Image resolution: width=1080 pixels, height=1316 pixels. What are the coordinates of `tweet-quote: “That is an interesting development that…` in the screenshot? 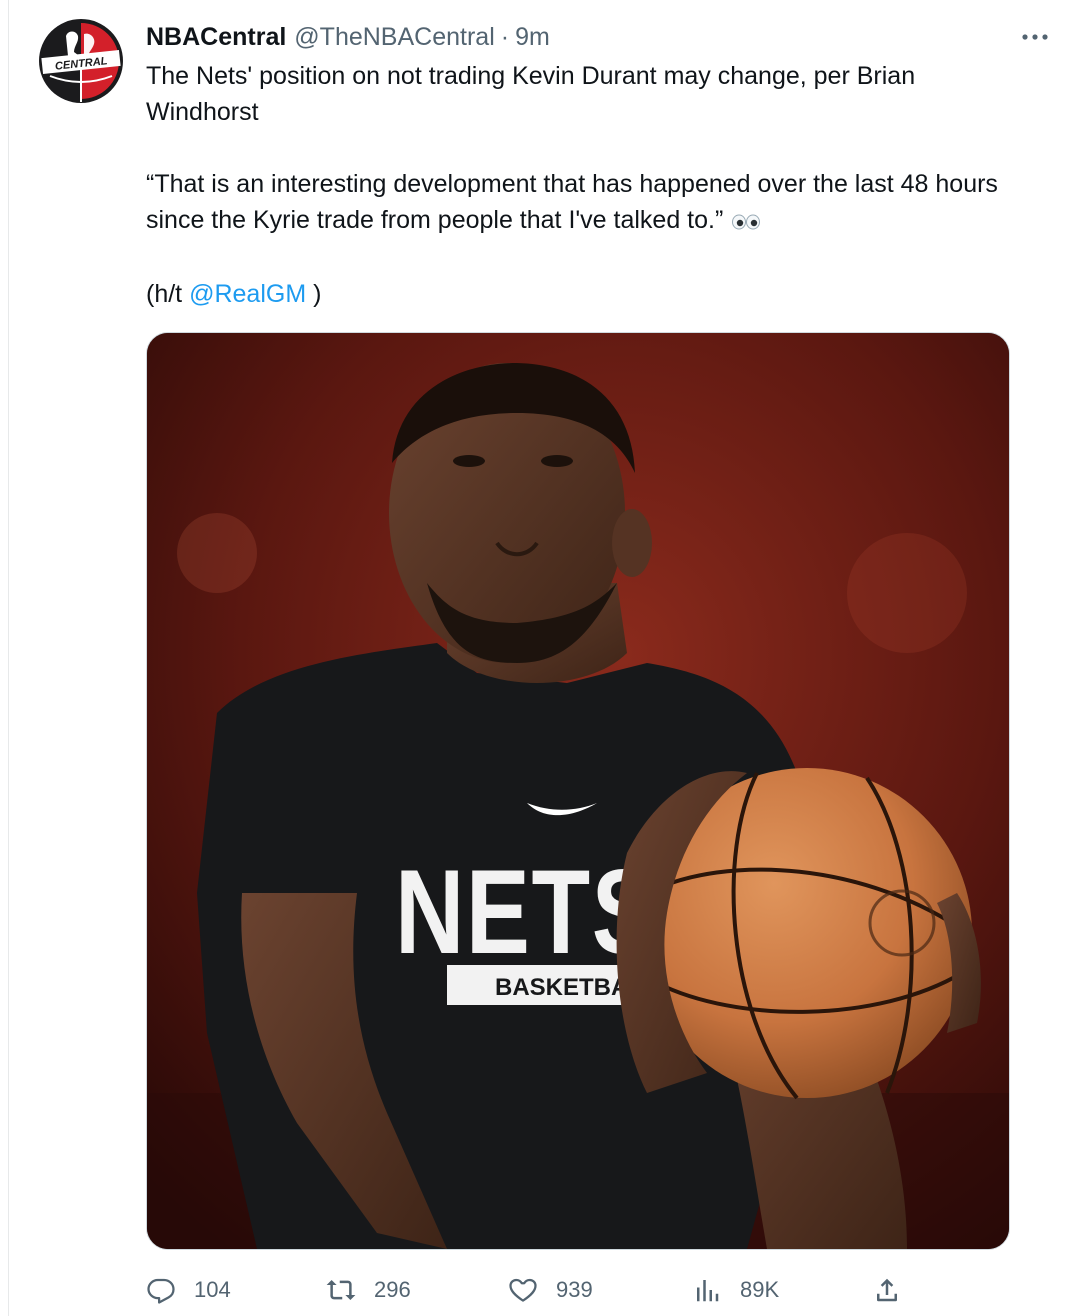 It's located at (586, 203).